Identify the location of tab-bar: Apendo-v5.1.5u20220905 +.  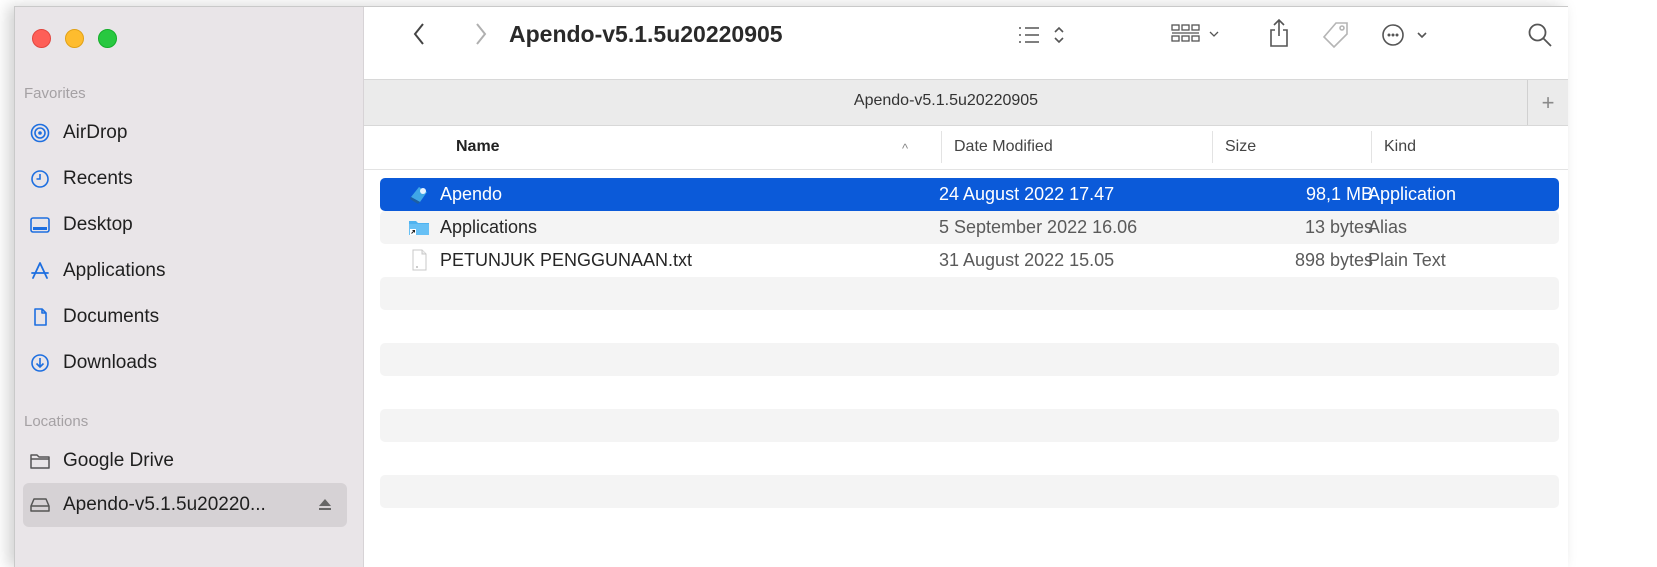
(966, 102).